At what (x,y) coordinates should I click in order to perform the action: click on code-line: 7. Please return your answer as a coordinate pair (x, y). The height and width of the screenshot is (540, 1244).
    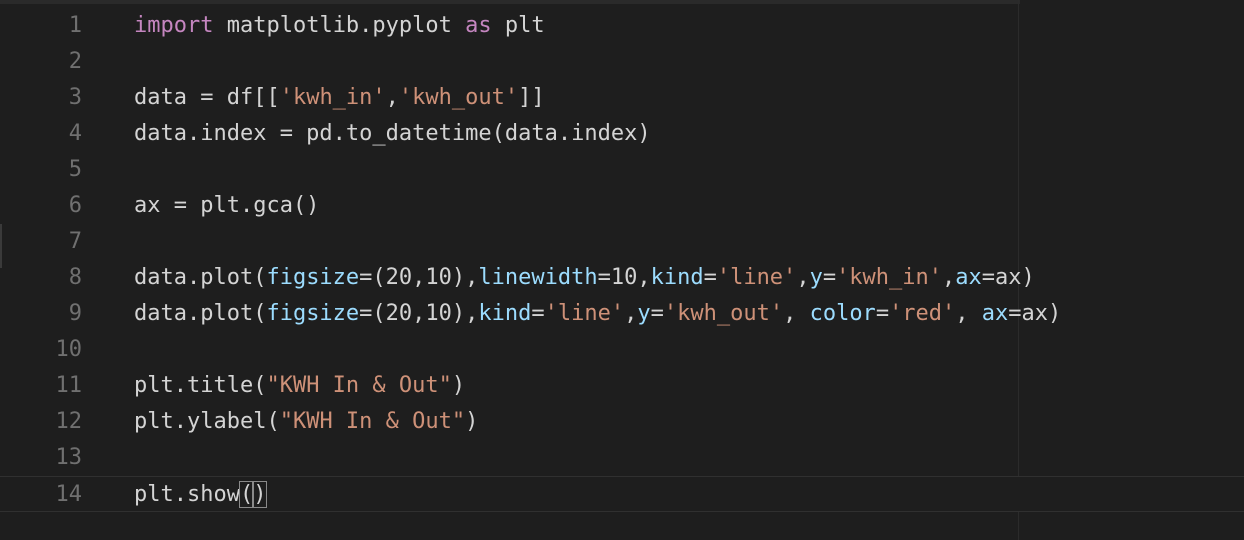
    Looking at the image, I should click on (622, 242).